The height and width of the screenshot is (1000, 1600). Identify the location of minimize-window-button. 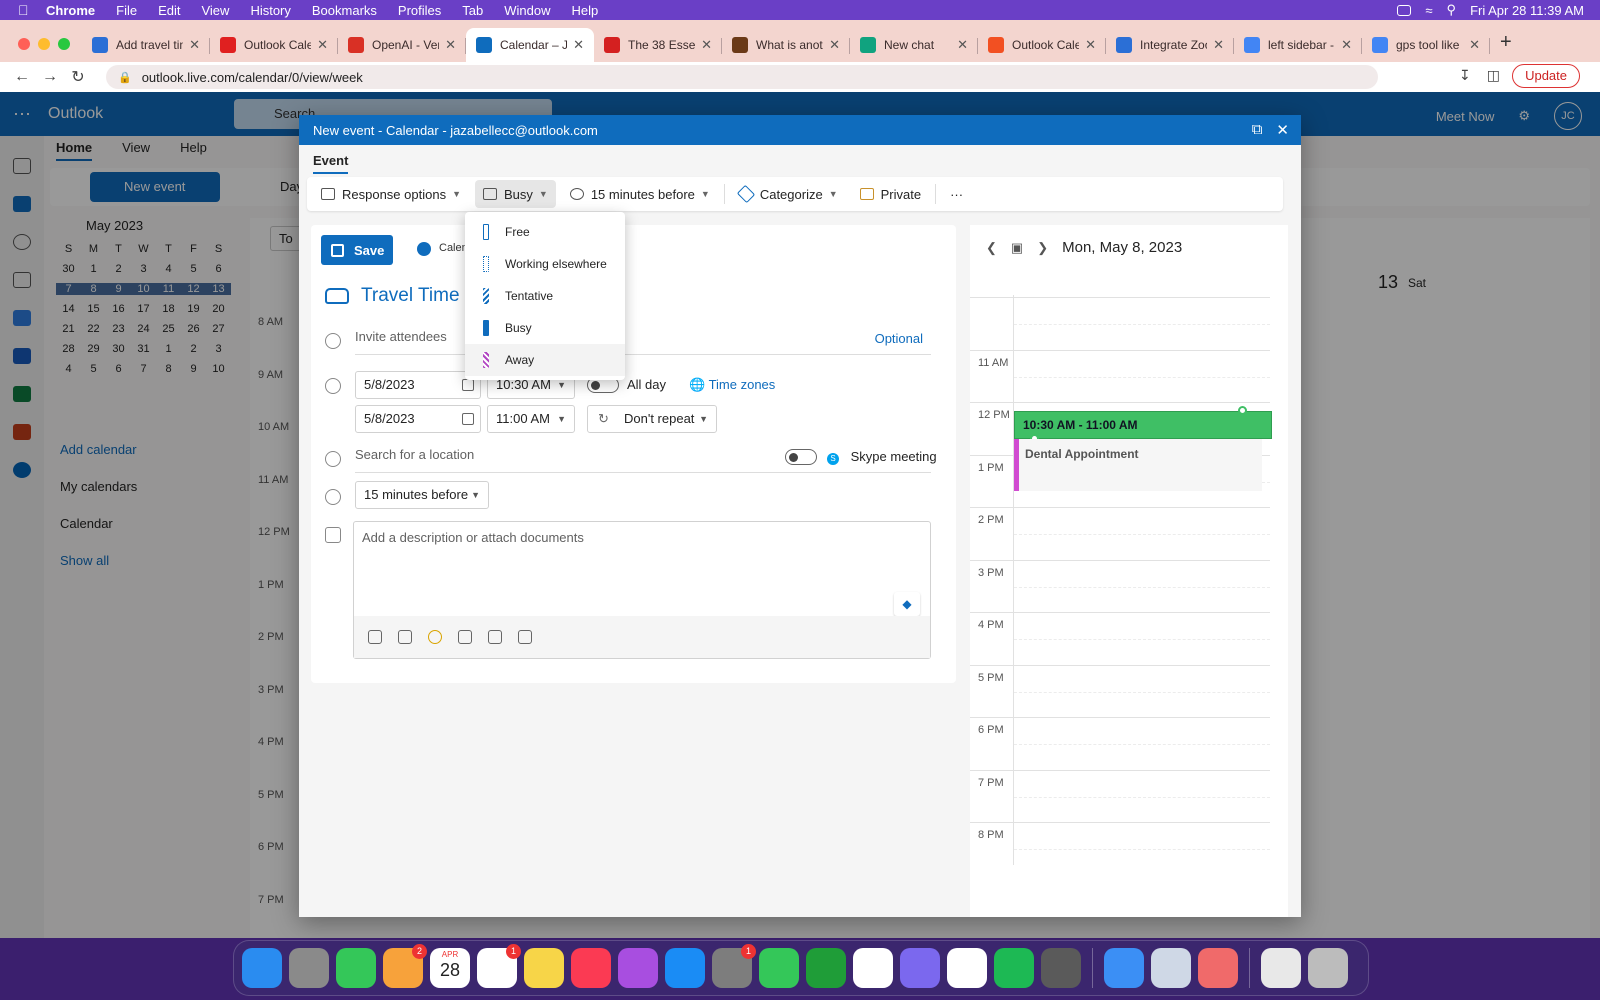
(44, 44).